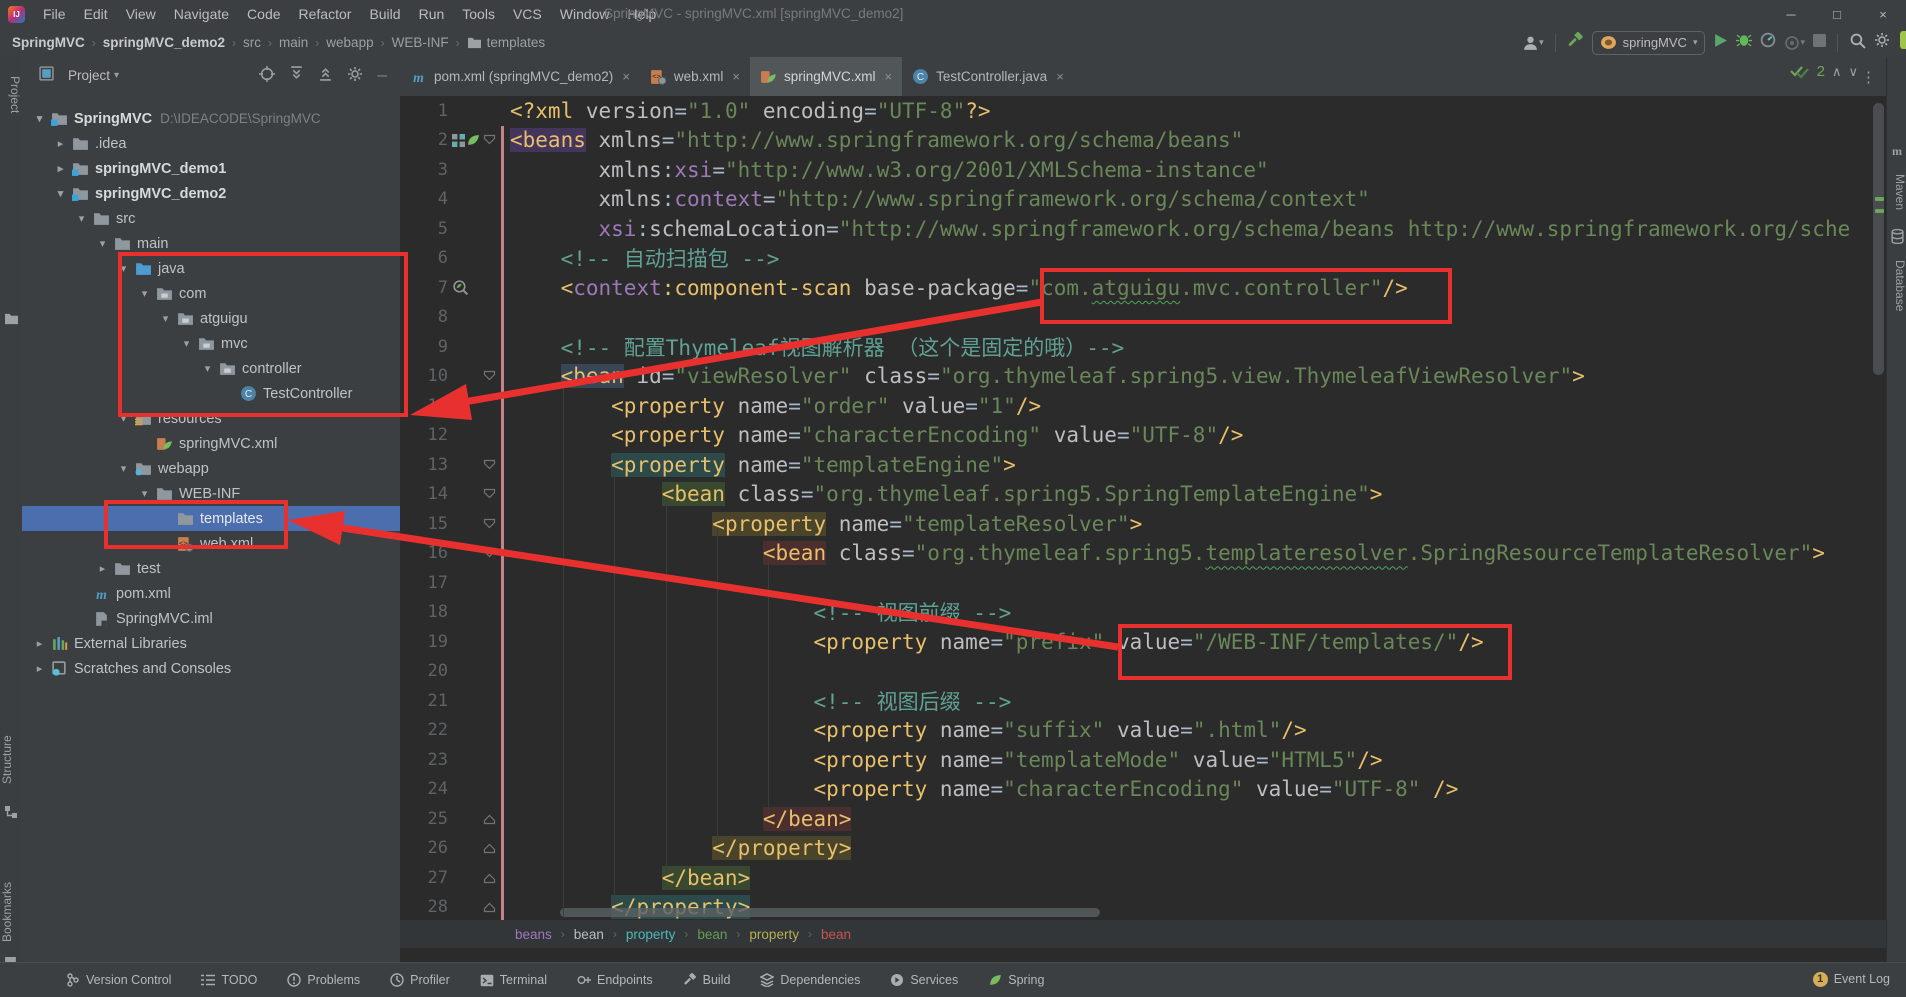  Describe the element at coordinates (826, 76) in the screenshot. I see `tab-springmvc-xml: springMVC.xml ×` at that location.